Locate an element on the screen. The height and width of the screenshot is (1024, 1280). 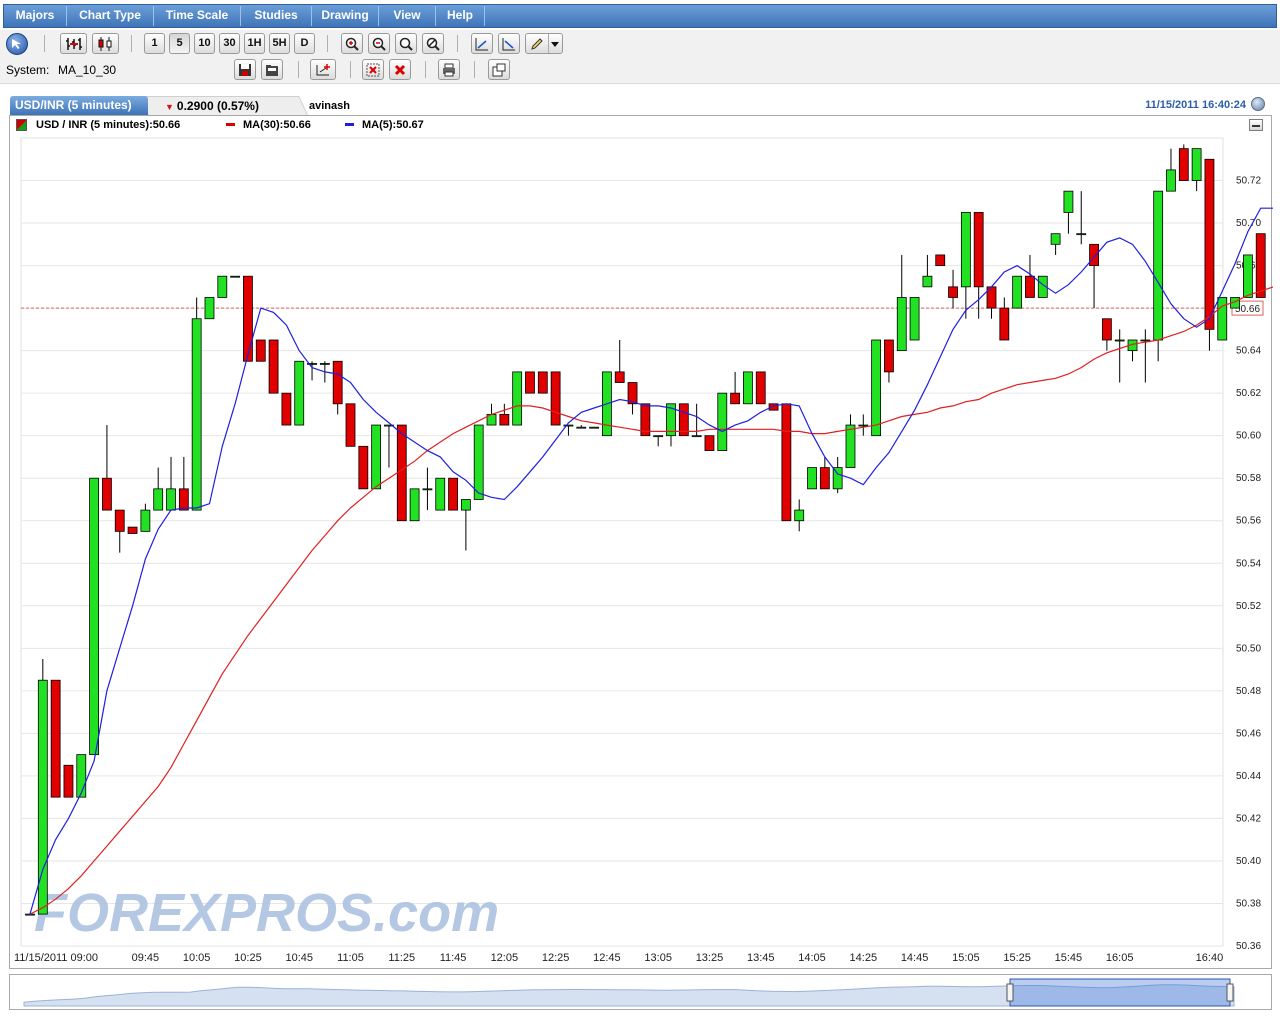
interval-5-button: 5 is located at coordinates (179, 43).